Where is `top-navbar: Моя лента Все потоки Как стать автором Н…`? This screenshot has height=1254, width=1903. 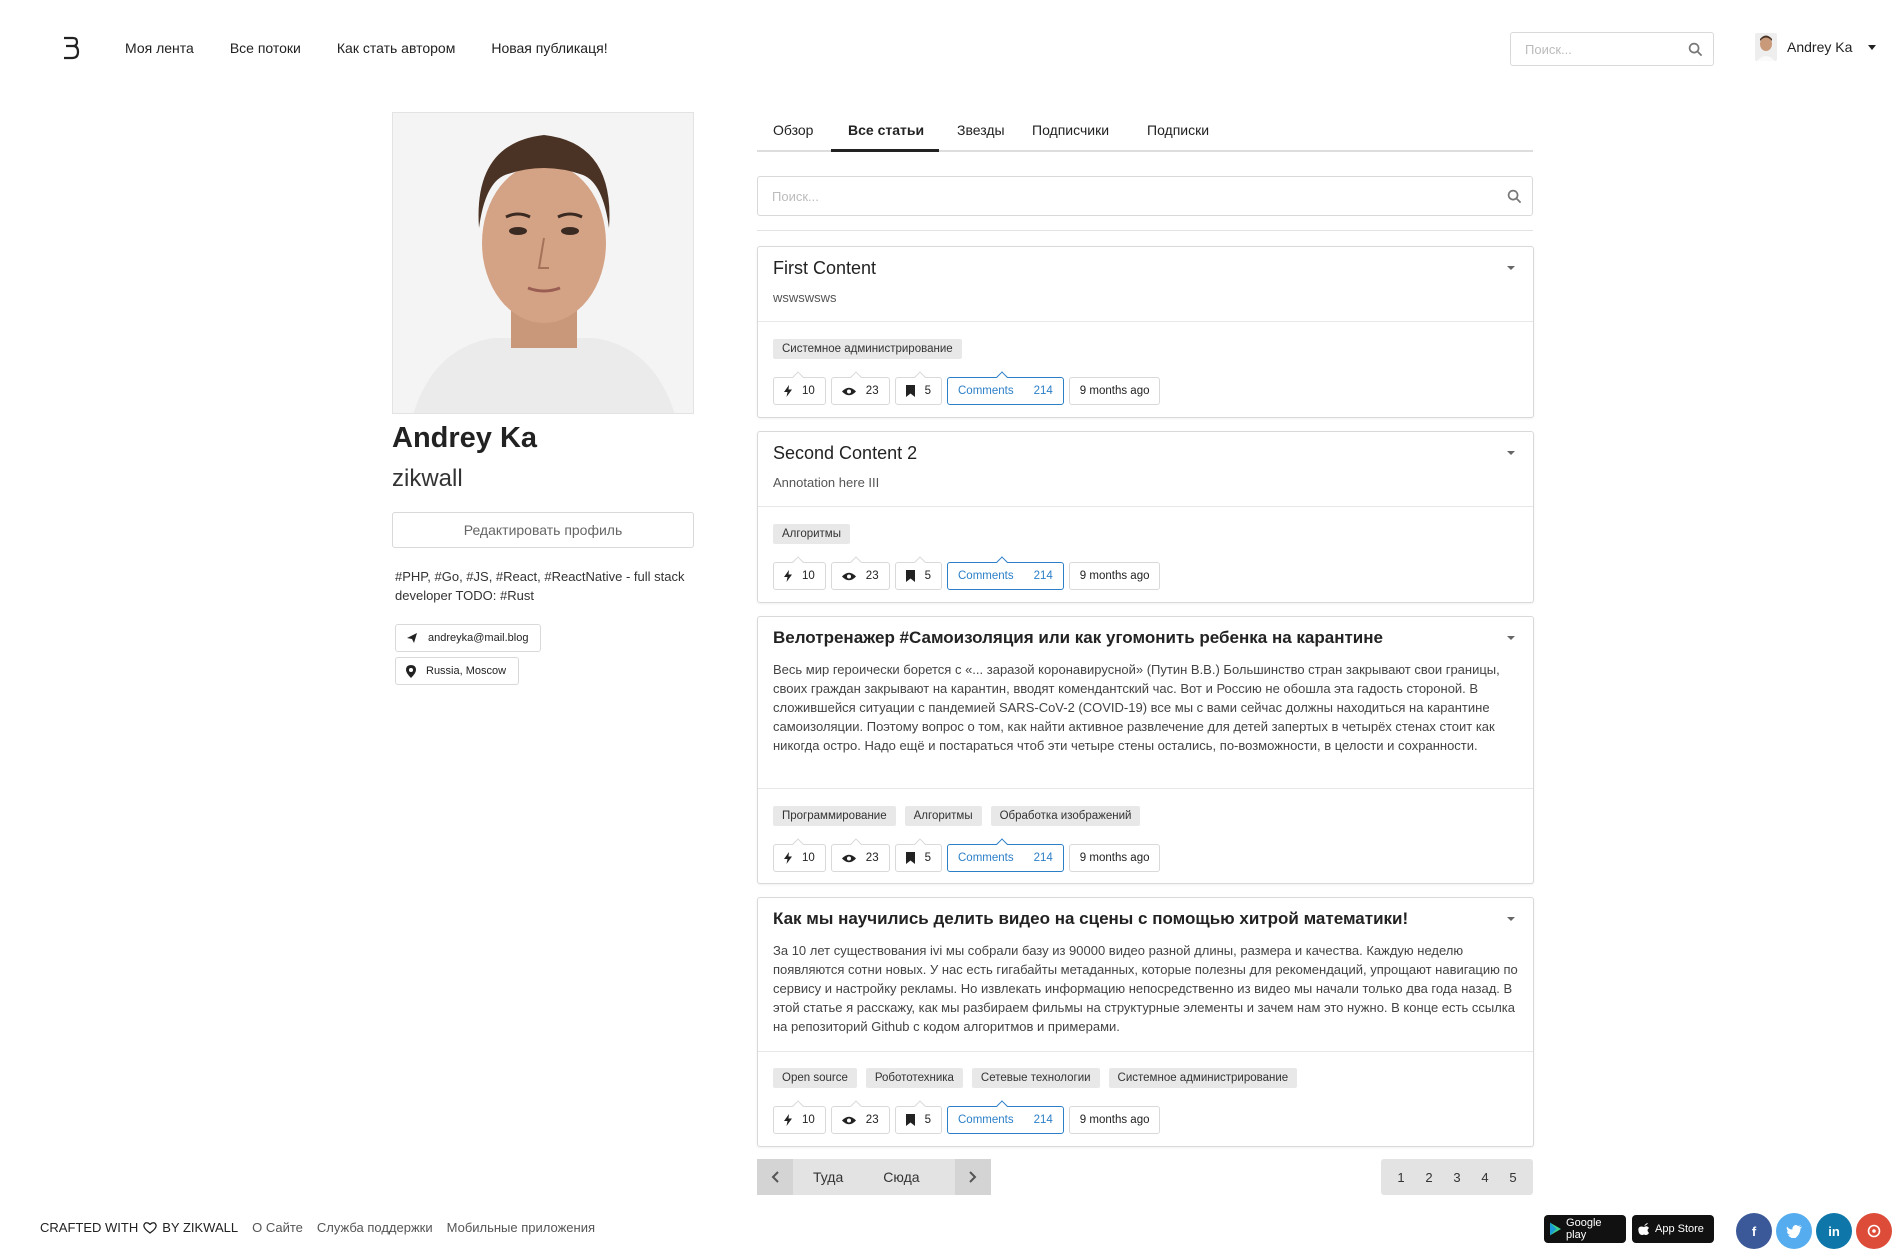 top-navbar: Моя лента Все потоки Как стать автором Н… is located at coordinates (951, 50).